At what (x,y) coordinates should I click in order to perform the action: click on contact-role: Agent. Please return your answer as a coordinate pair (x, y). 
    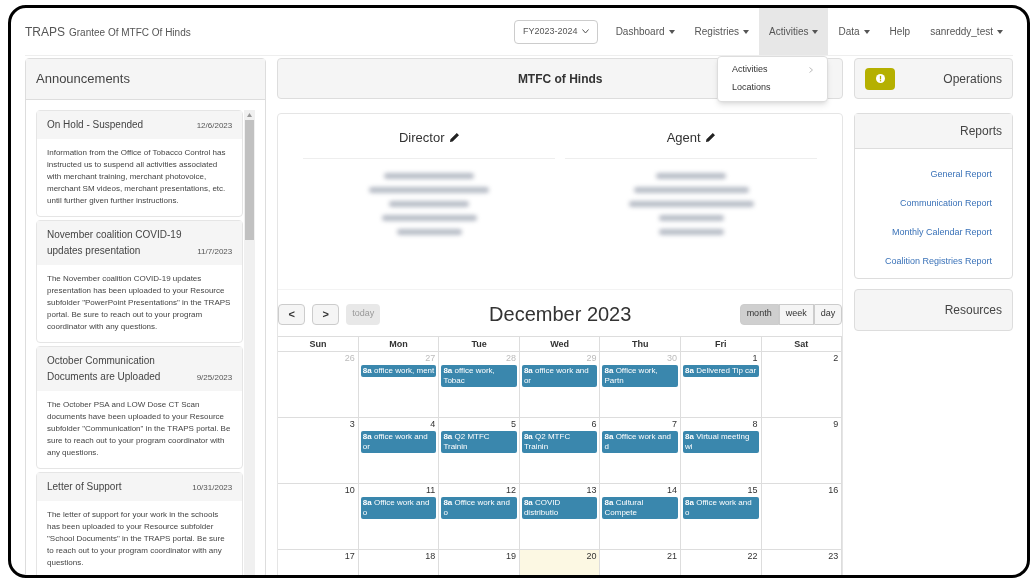
    Looking at the image, I should click on (683, 138).